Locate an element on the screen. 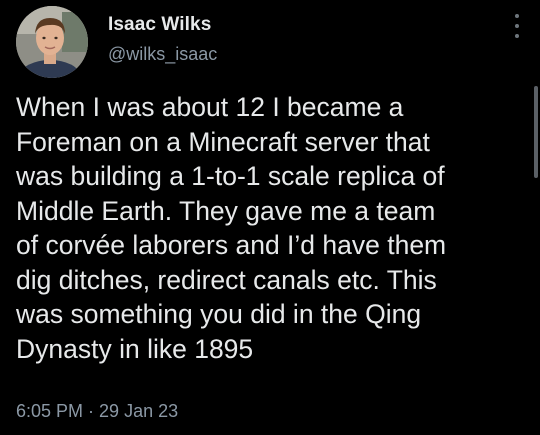 The height and width of the screenshot is (435, 540). tweet-text-line: When I was about 12 I became a is located at coordinates (210, 107).